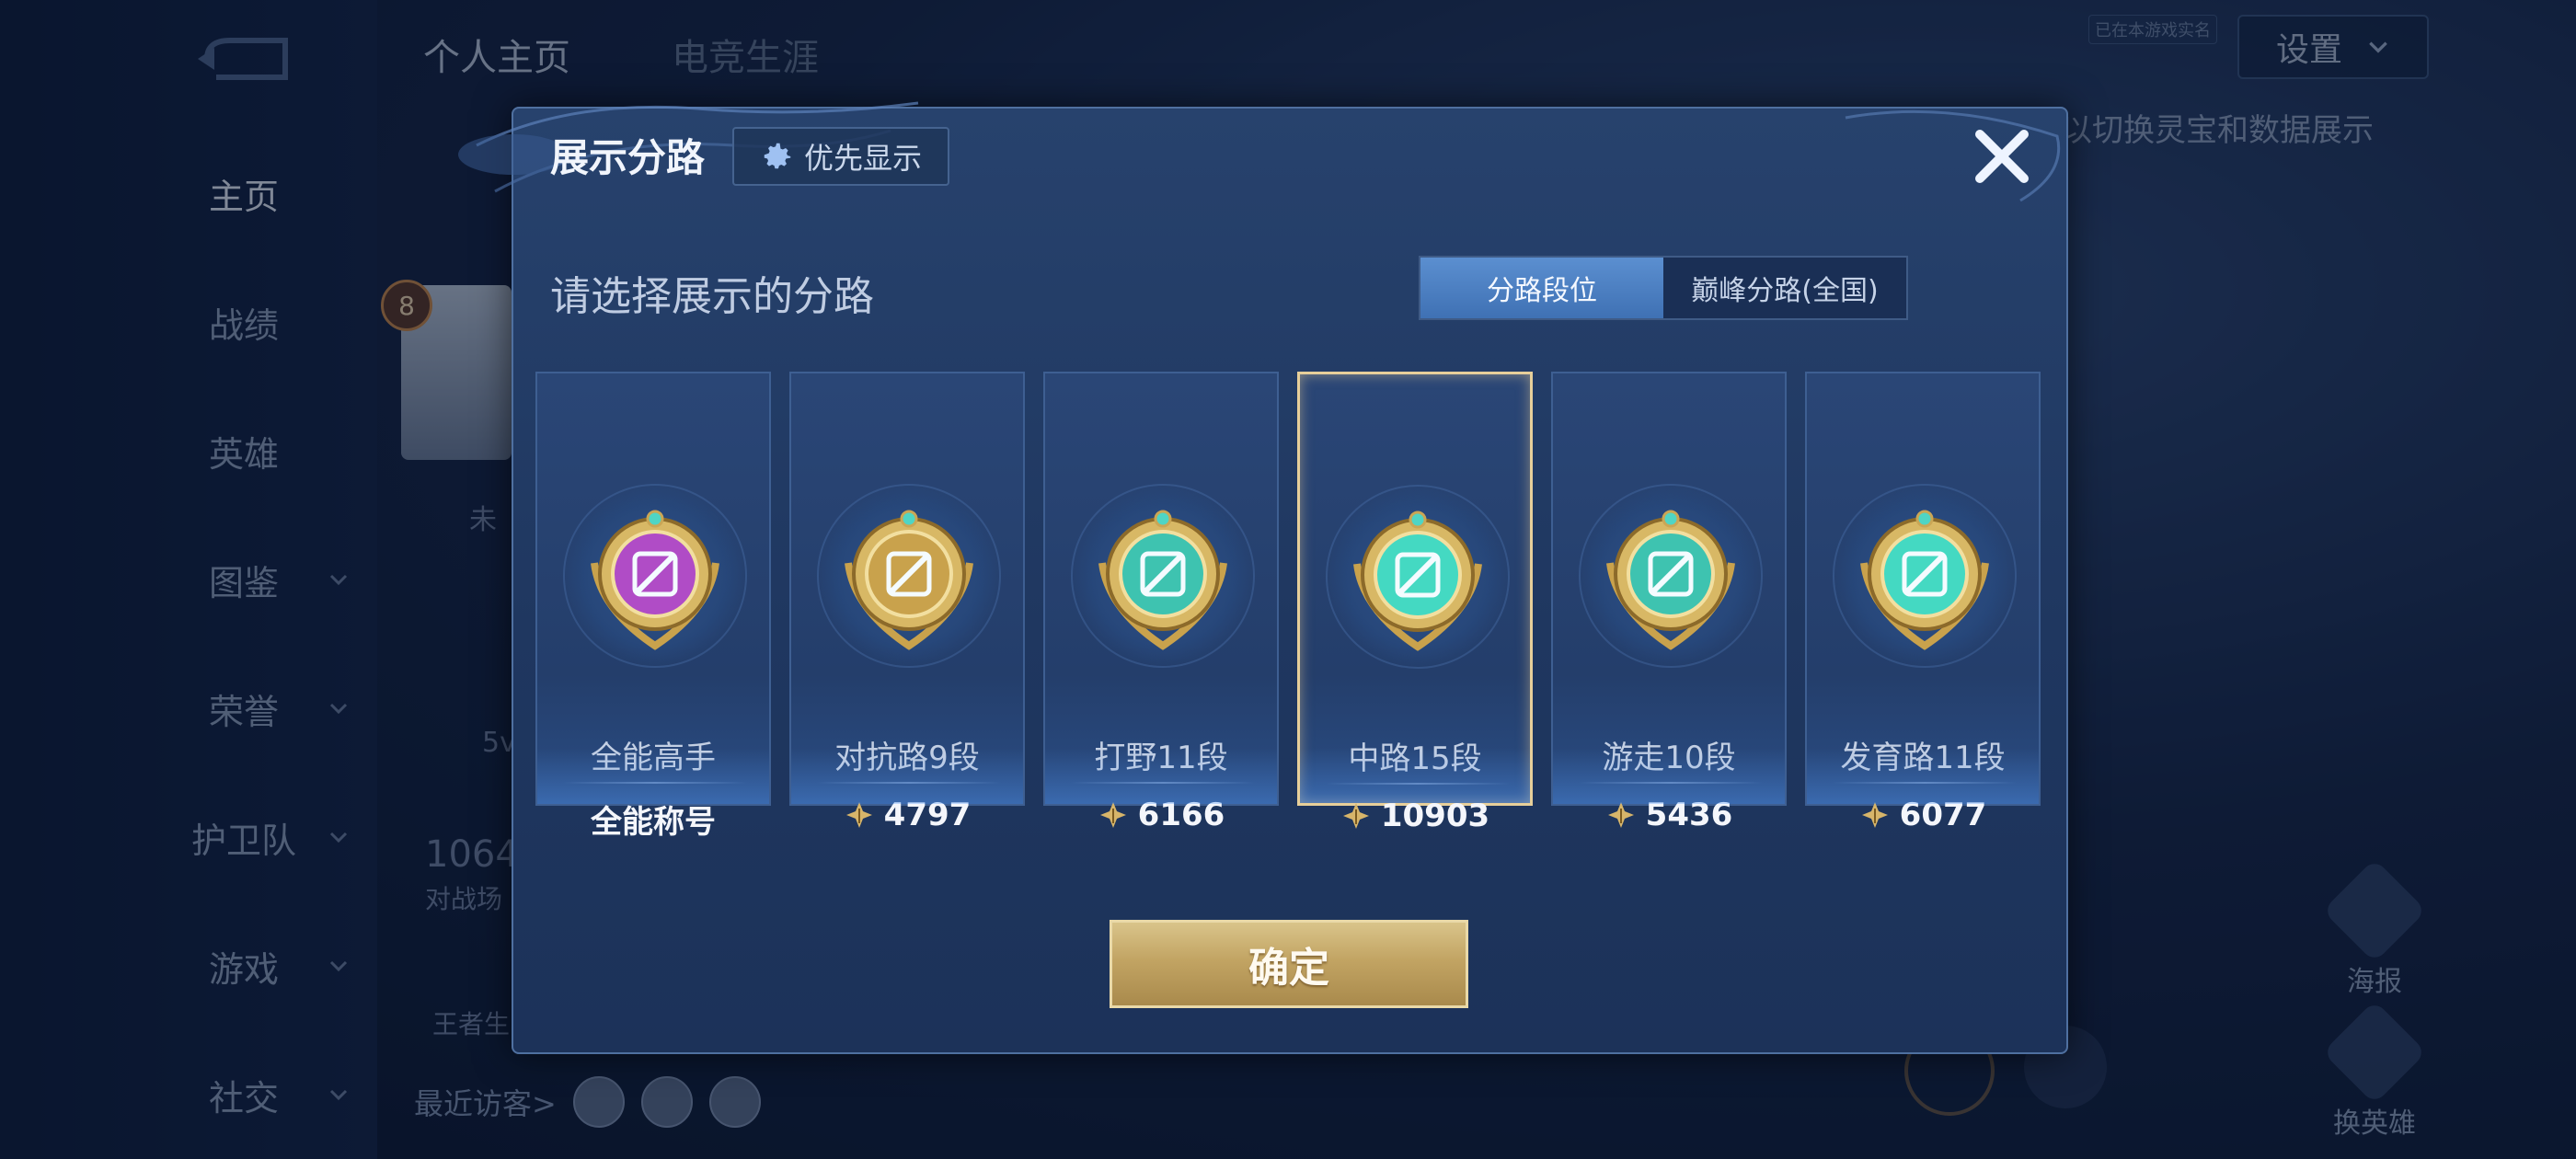 The image size is (2576, 1159). I want to click on lane-score: 10903, so click(1415, 816).